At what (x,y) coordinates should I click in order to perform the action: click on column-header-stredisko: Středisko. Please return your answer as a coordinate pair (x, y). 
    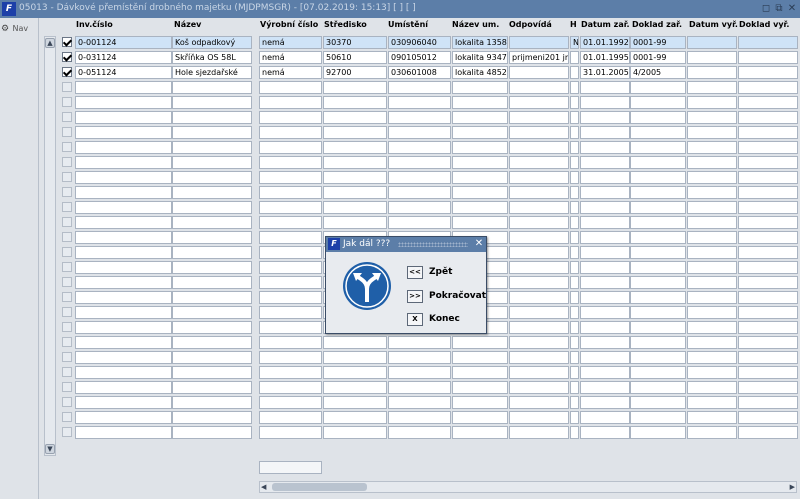
    Looking at the image, I should click on (356, 26).